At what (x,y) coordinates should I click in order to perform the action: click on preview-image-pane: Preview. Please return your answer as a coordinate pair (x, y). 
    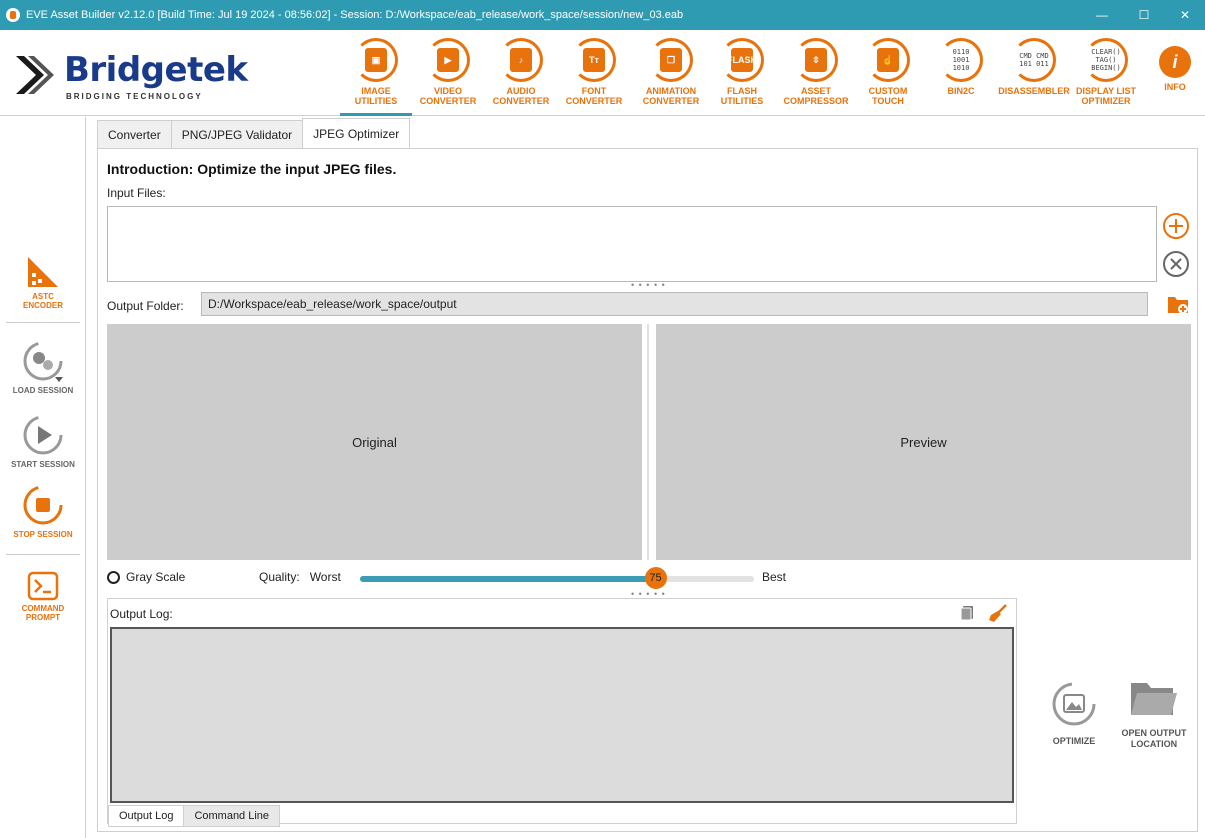
    Looking at the image, I should click on (923, 442).